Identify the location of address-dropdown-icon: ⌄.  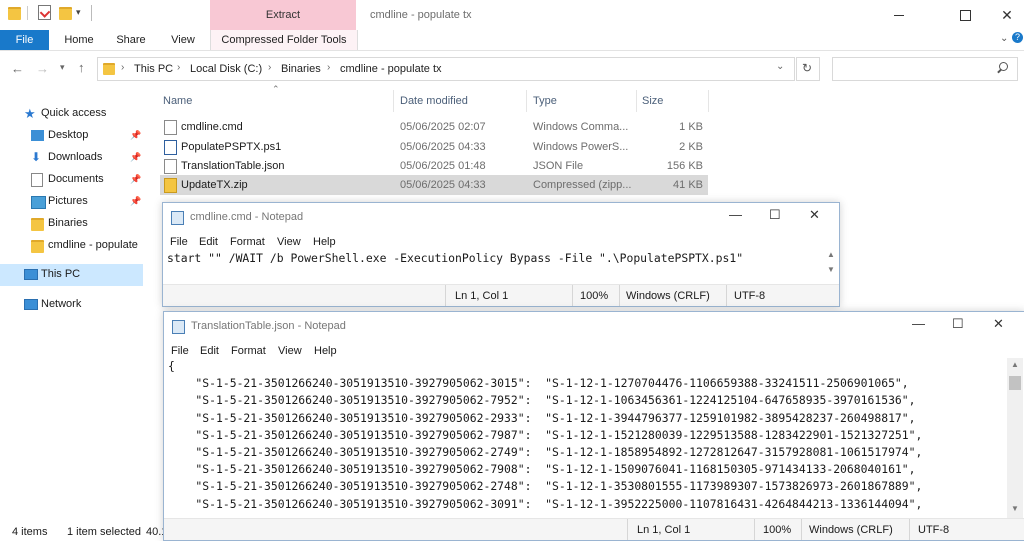
(780, 66).